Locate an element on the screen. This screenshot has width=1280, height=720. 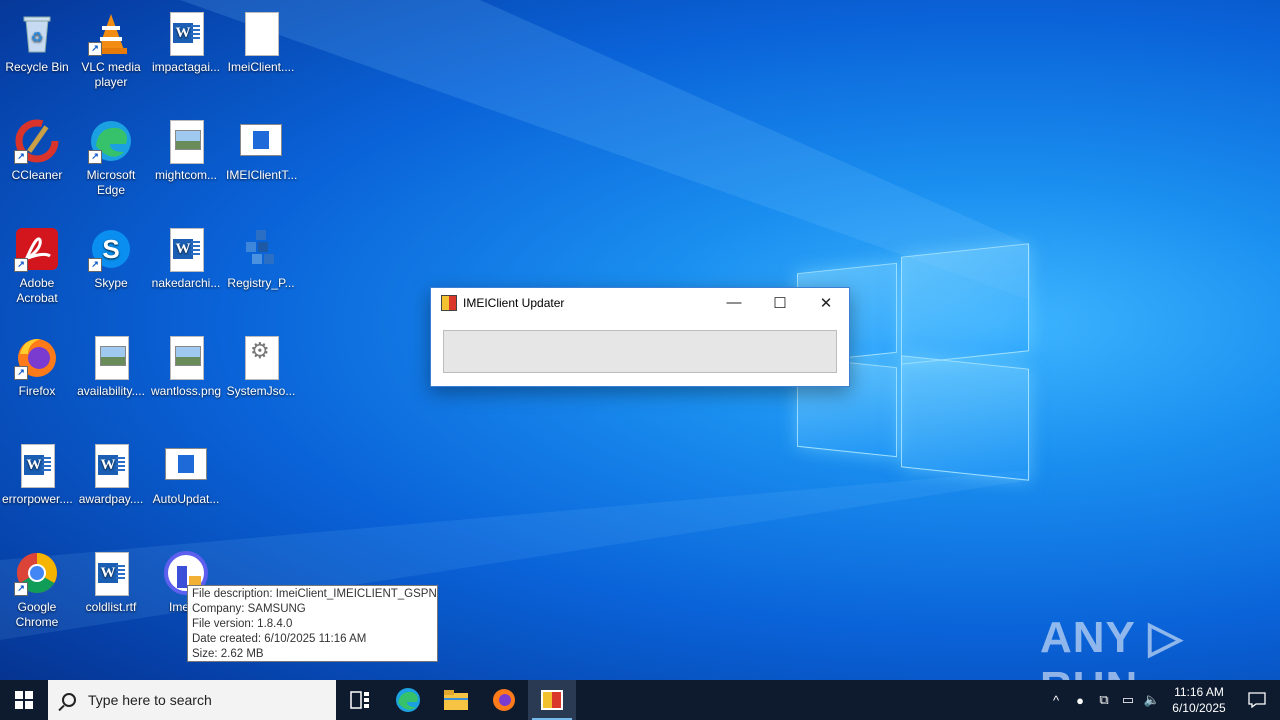
ccleaner-icon: ↗ is located at coordinates (37, 141).